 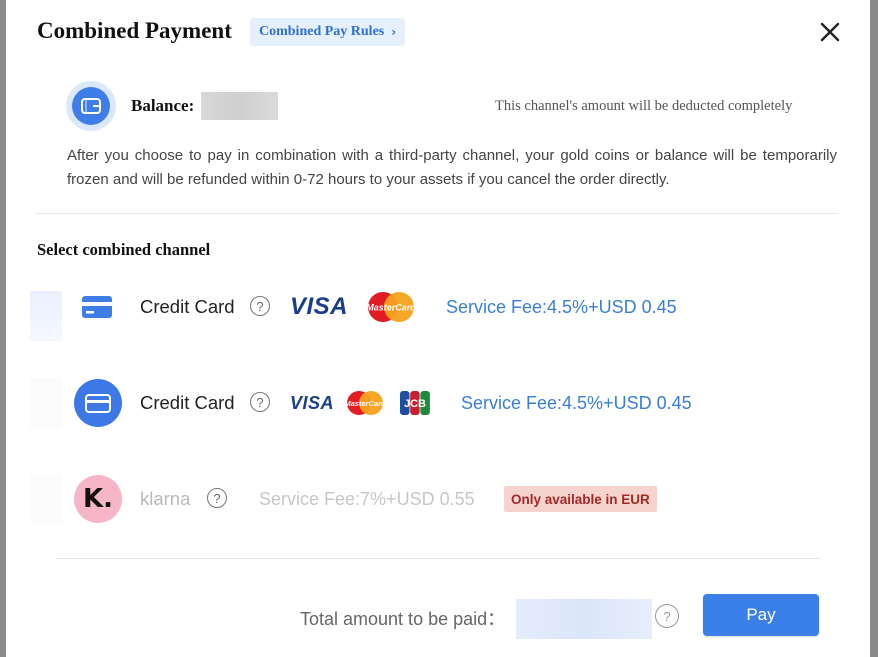 I want to click on modal-title: Combined Payment, so click(x=134, y=30).